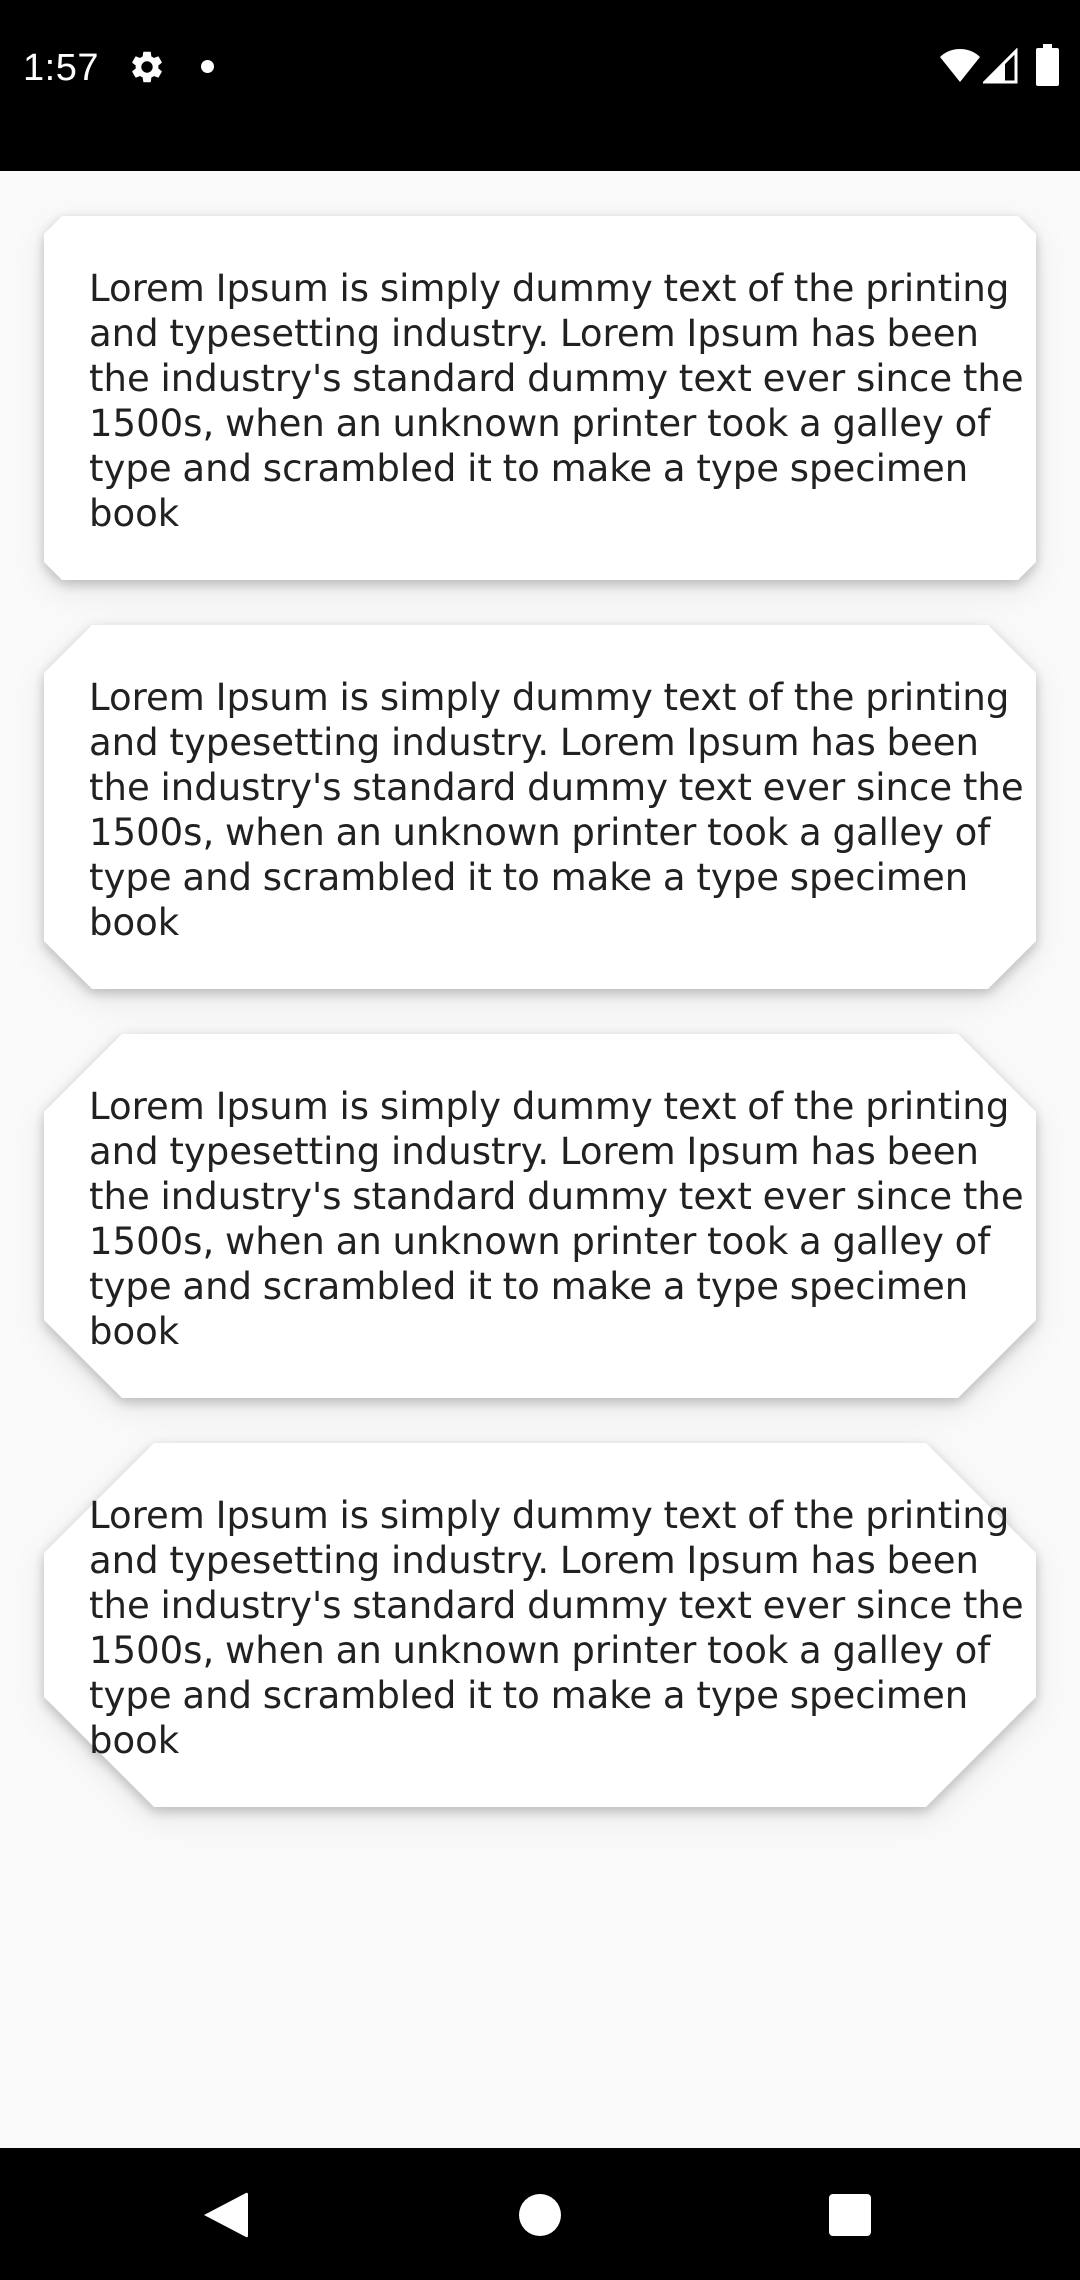 The height and width of the screenshot is (2280, 1080). What do you see at coordinates (850, 2215) in the screenshot?
I see `recents-icon` at bounding box center [850, 2215].